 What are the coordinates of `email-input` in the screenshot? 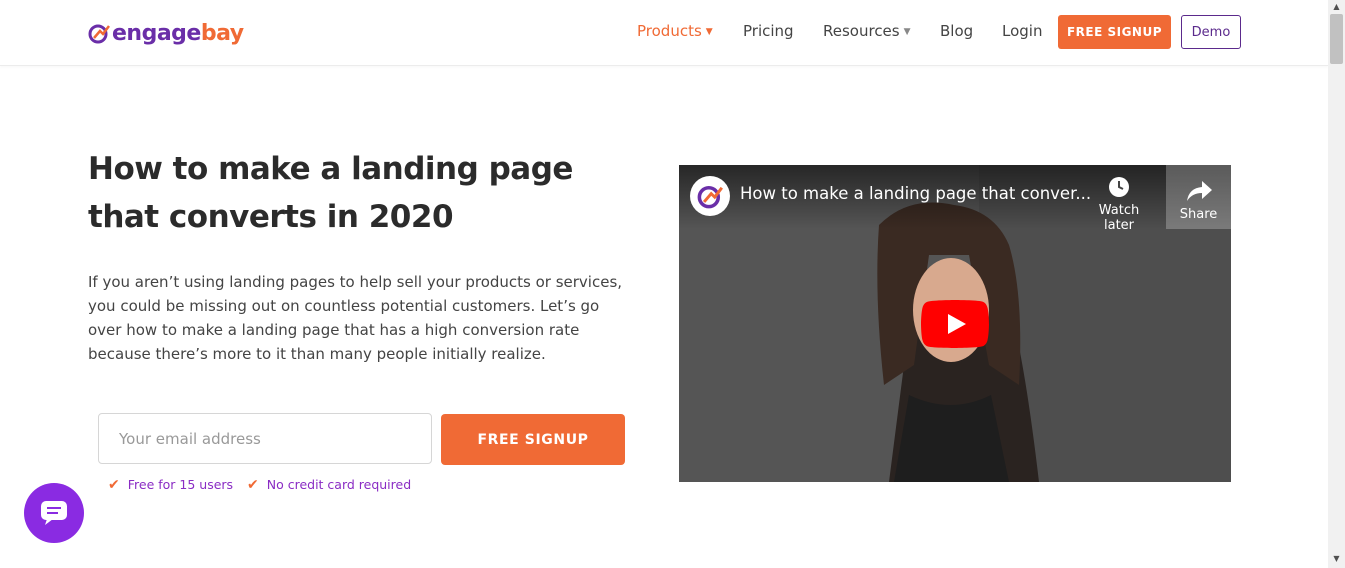 It's located at (265, 438).